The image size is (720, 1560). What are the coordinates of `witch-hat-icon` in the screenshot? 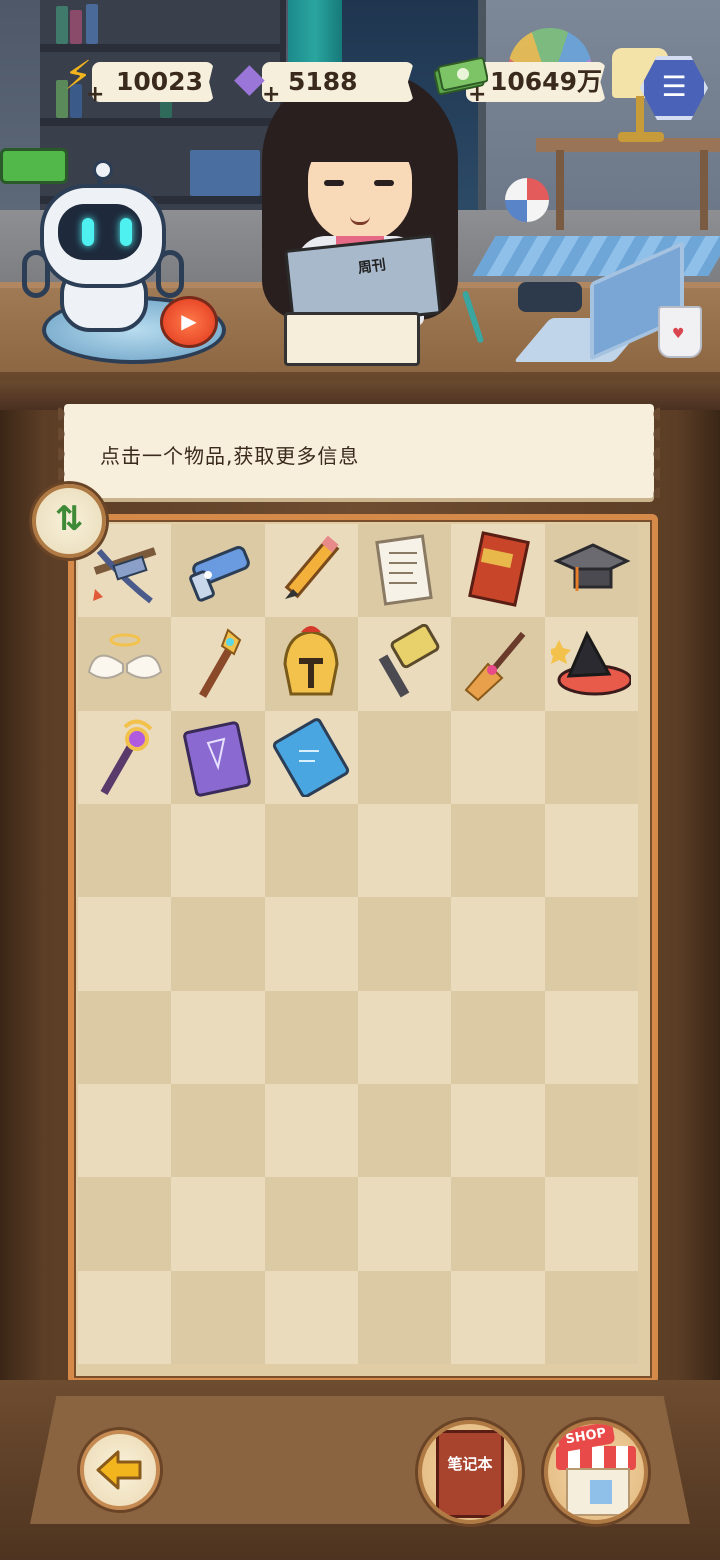 It's located at (591, 664).